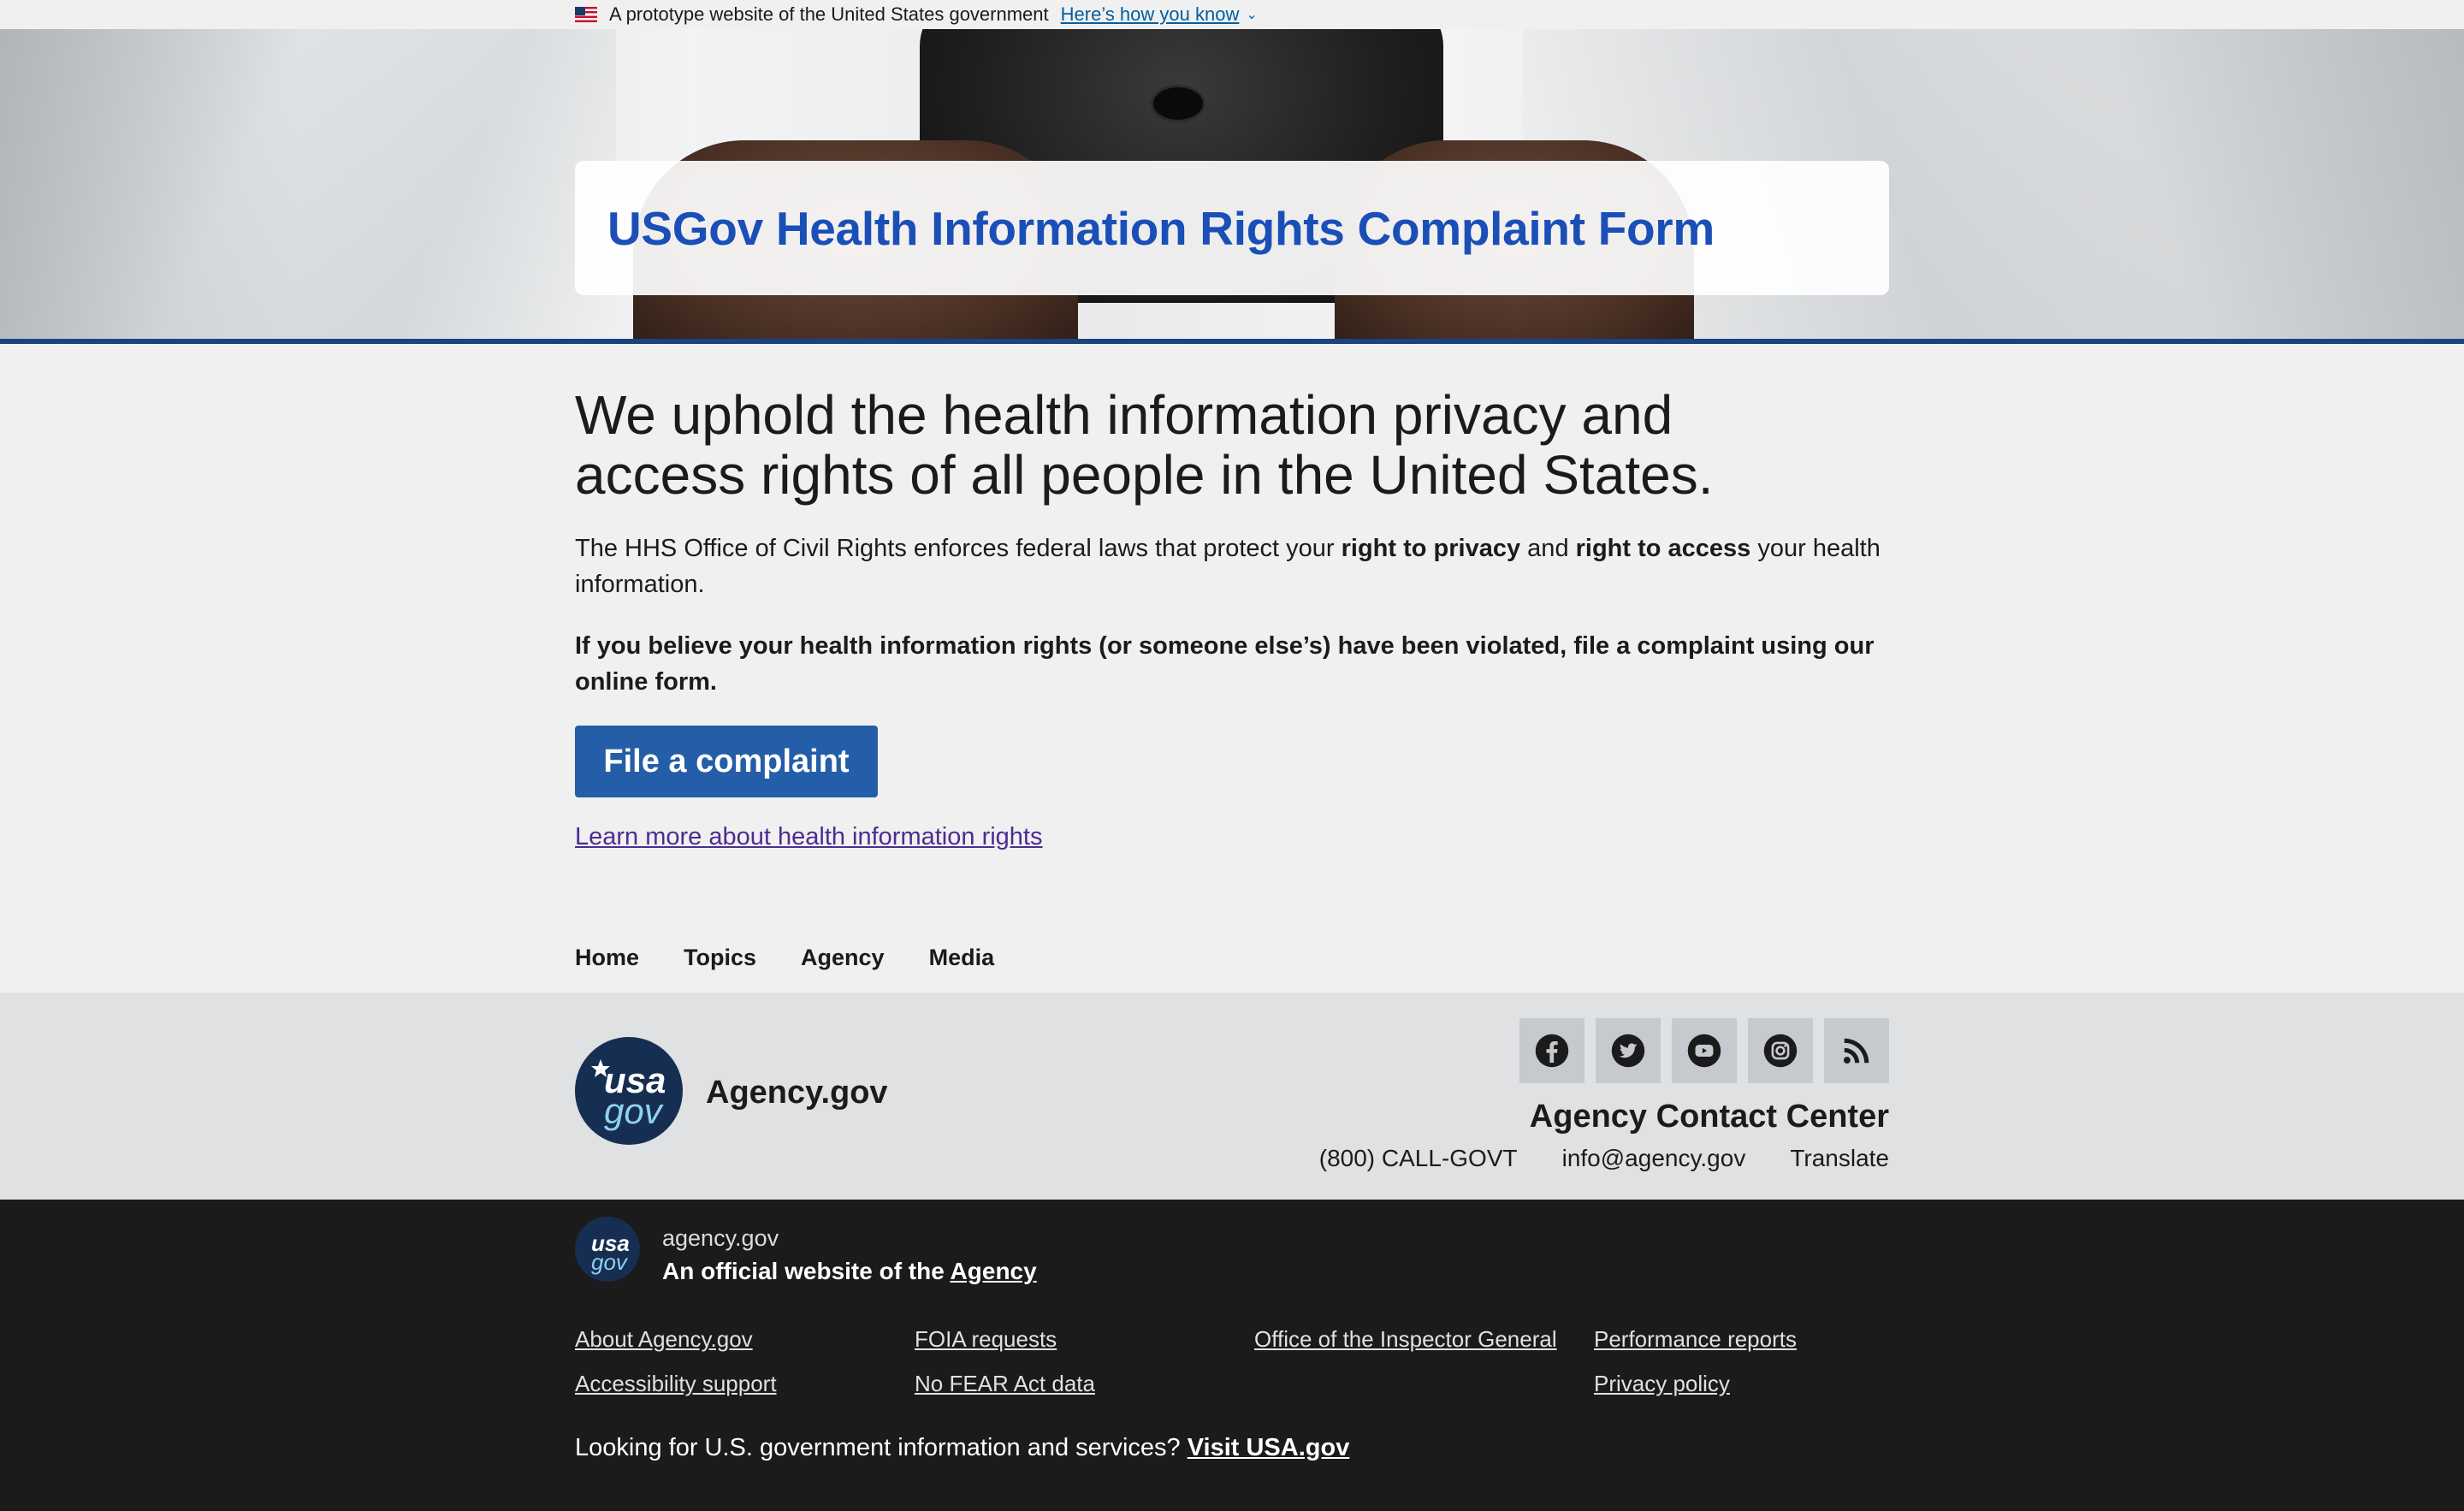  What do you see at coordinates (1628, 1050) in the screenshot?
I see `twitter-icon` at bounding box center [1628, 1050].